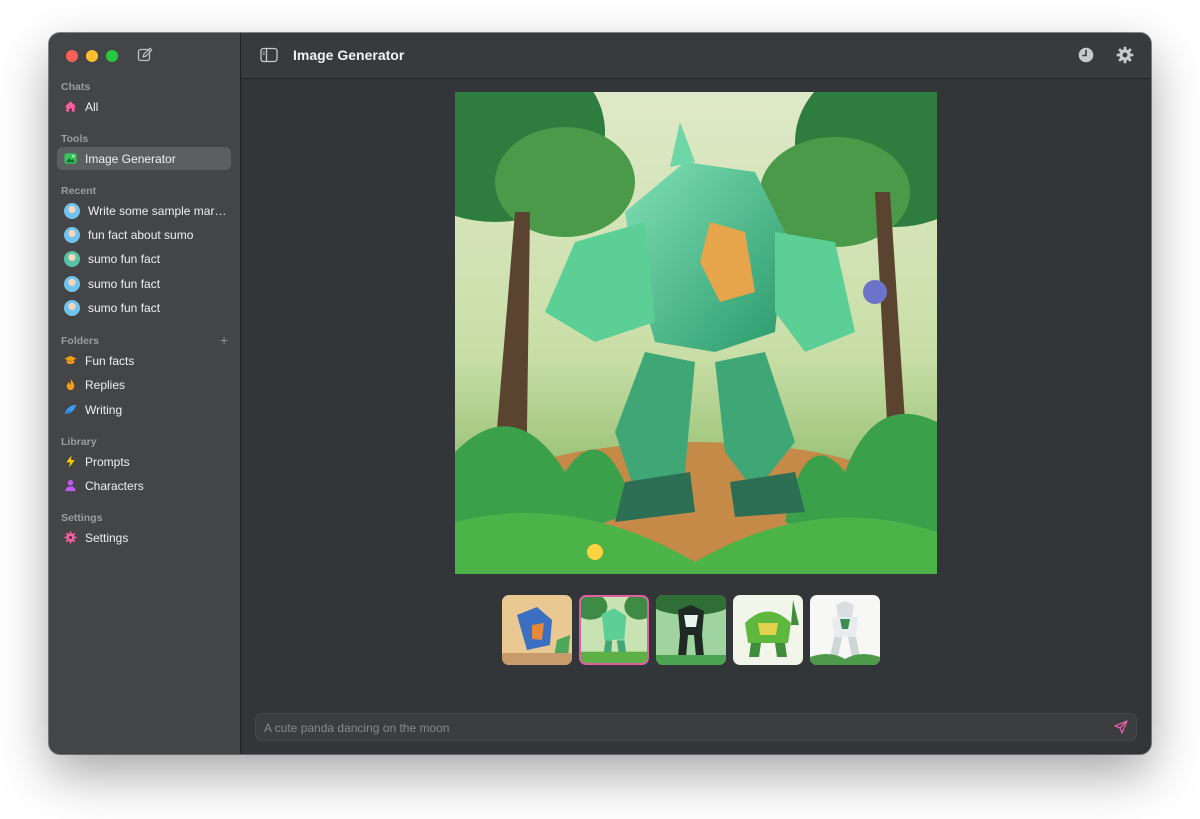  Describe the element at coordinates (112, 56) in the screenshot. I see `zoom-window-button` at that location.